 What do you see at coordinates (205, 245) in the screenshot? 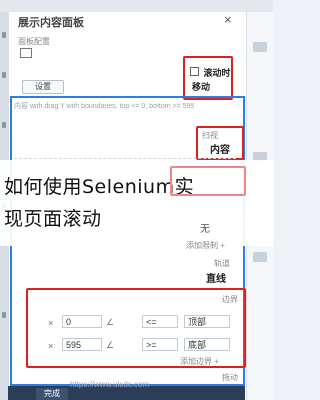
I see `add-limit-link: 添加限制 +` at bounding box center [205, 245].